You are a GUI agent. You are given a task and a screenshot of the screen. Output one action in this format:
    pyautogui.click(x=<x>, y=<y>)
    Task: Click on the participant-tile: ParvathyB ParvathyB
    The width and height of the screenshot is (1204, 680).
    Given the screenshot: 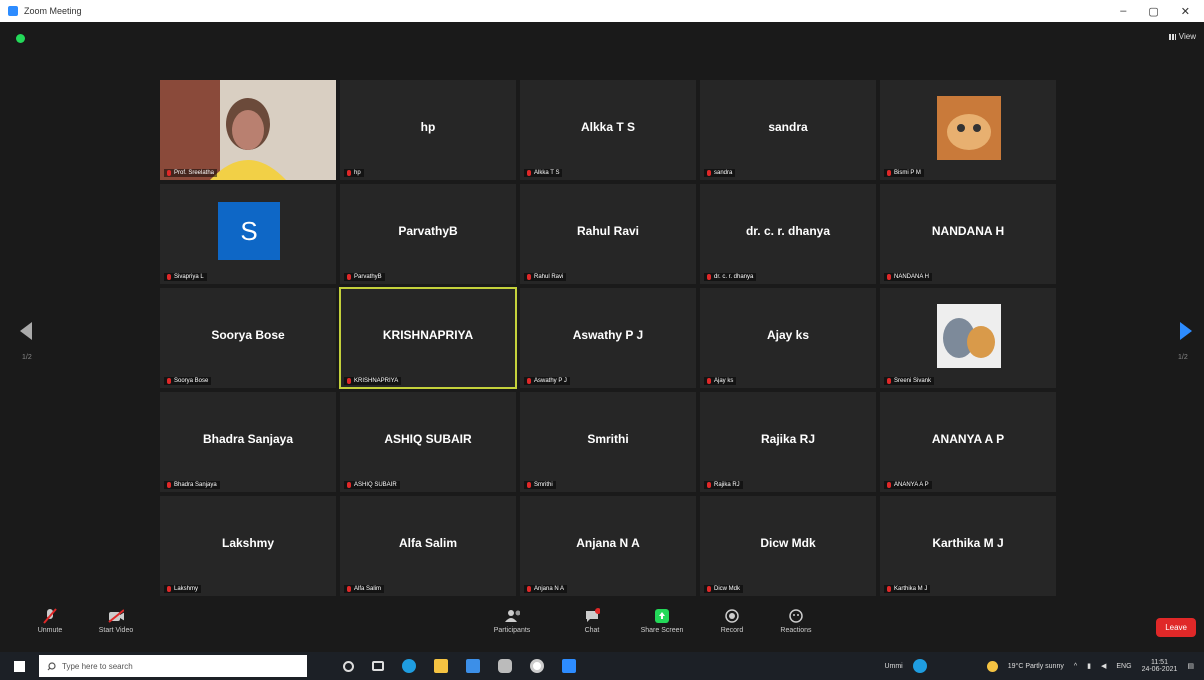 What is the action you would take?
    pyautogui.click(x=428, y=234)
    